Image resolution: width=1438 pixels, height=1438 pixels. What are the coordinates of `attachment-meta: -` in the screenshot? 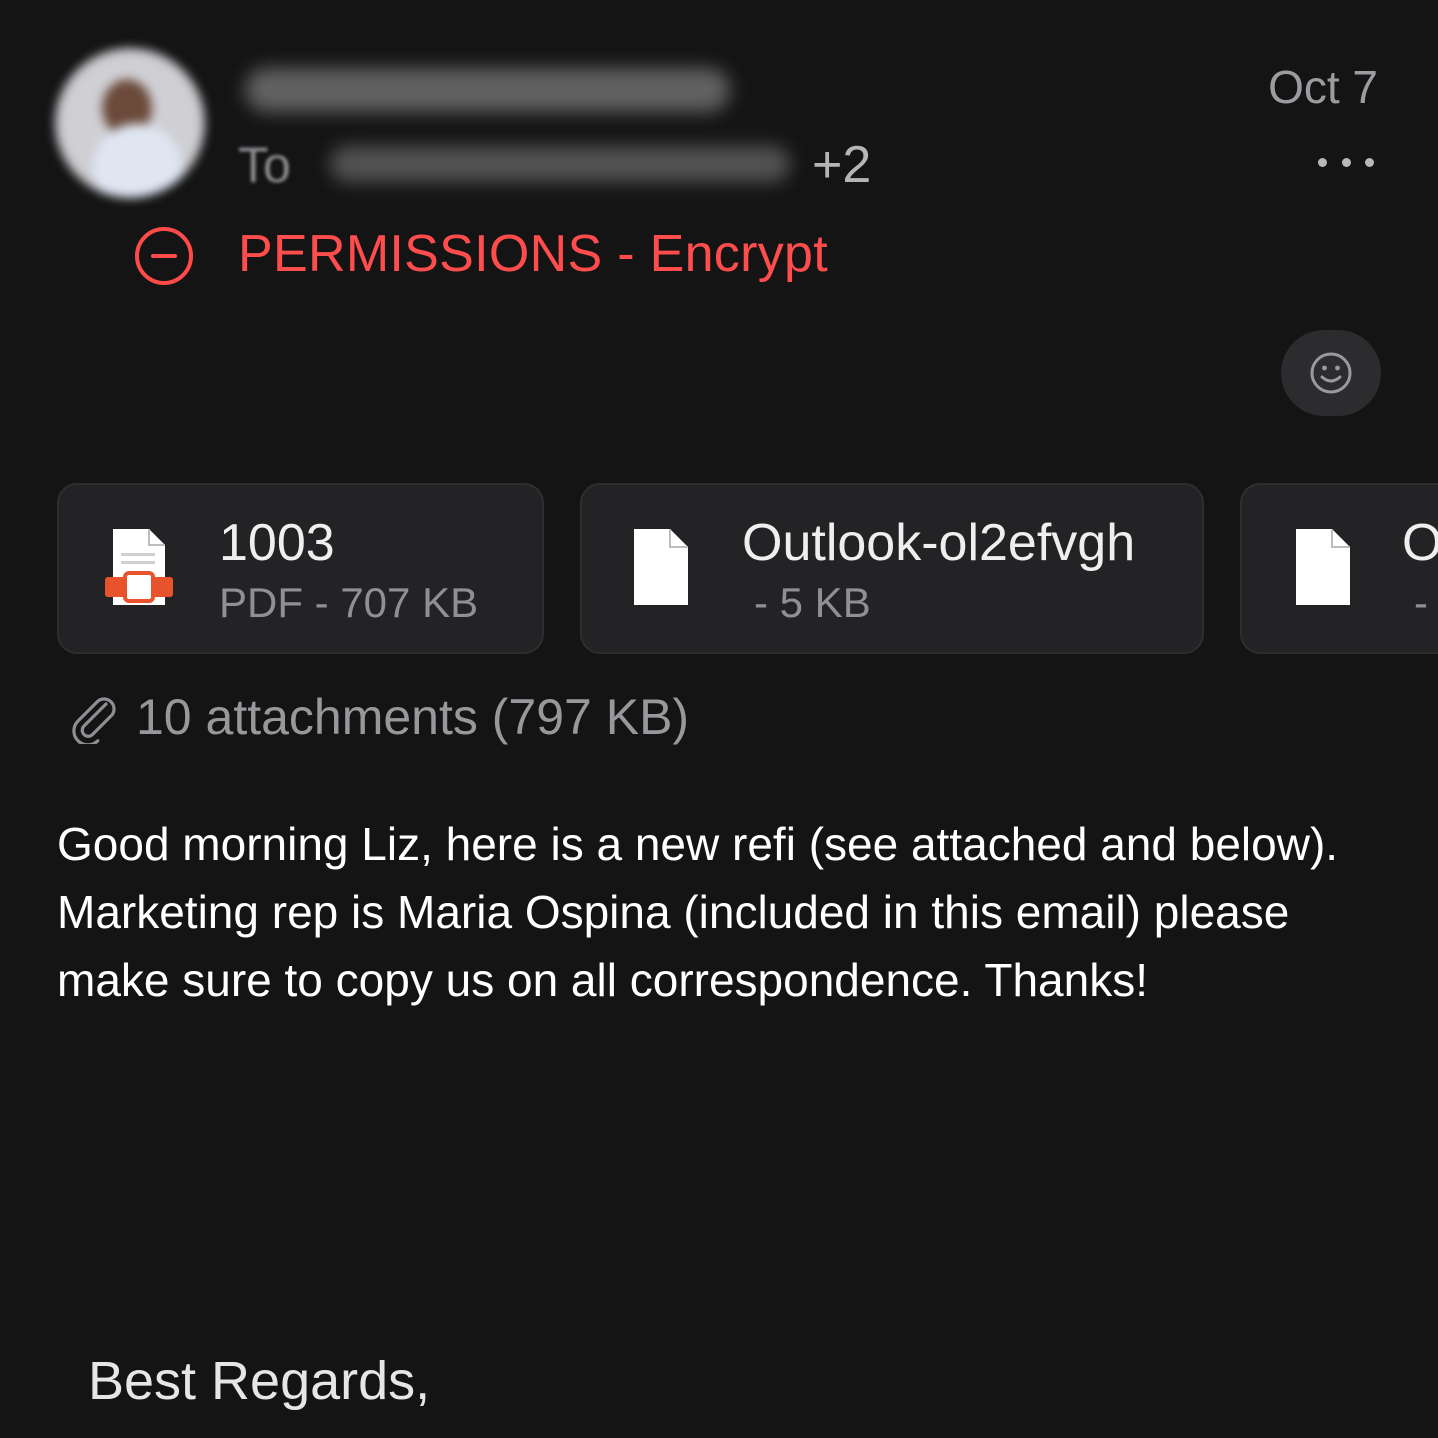 It's located at (1421, 602).